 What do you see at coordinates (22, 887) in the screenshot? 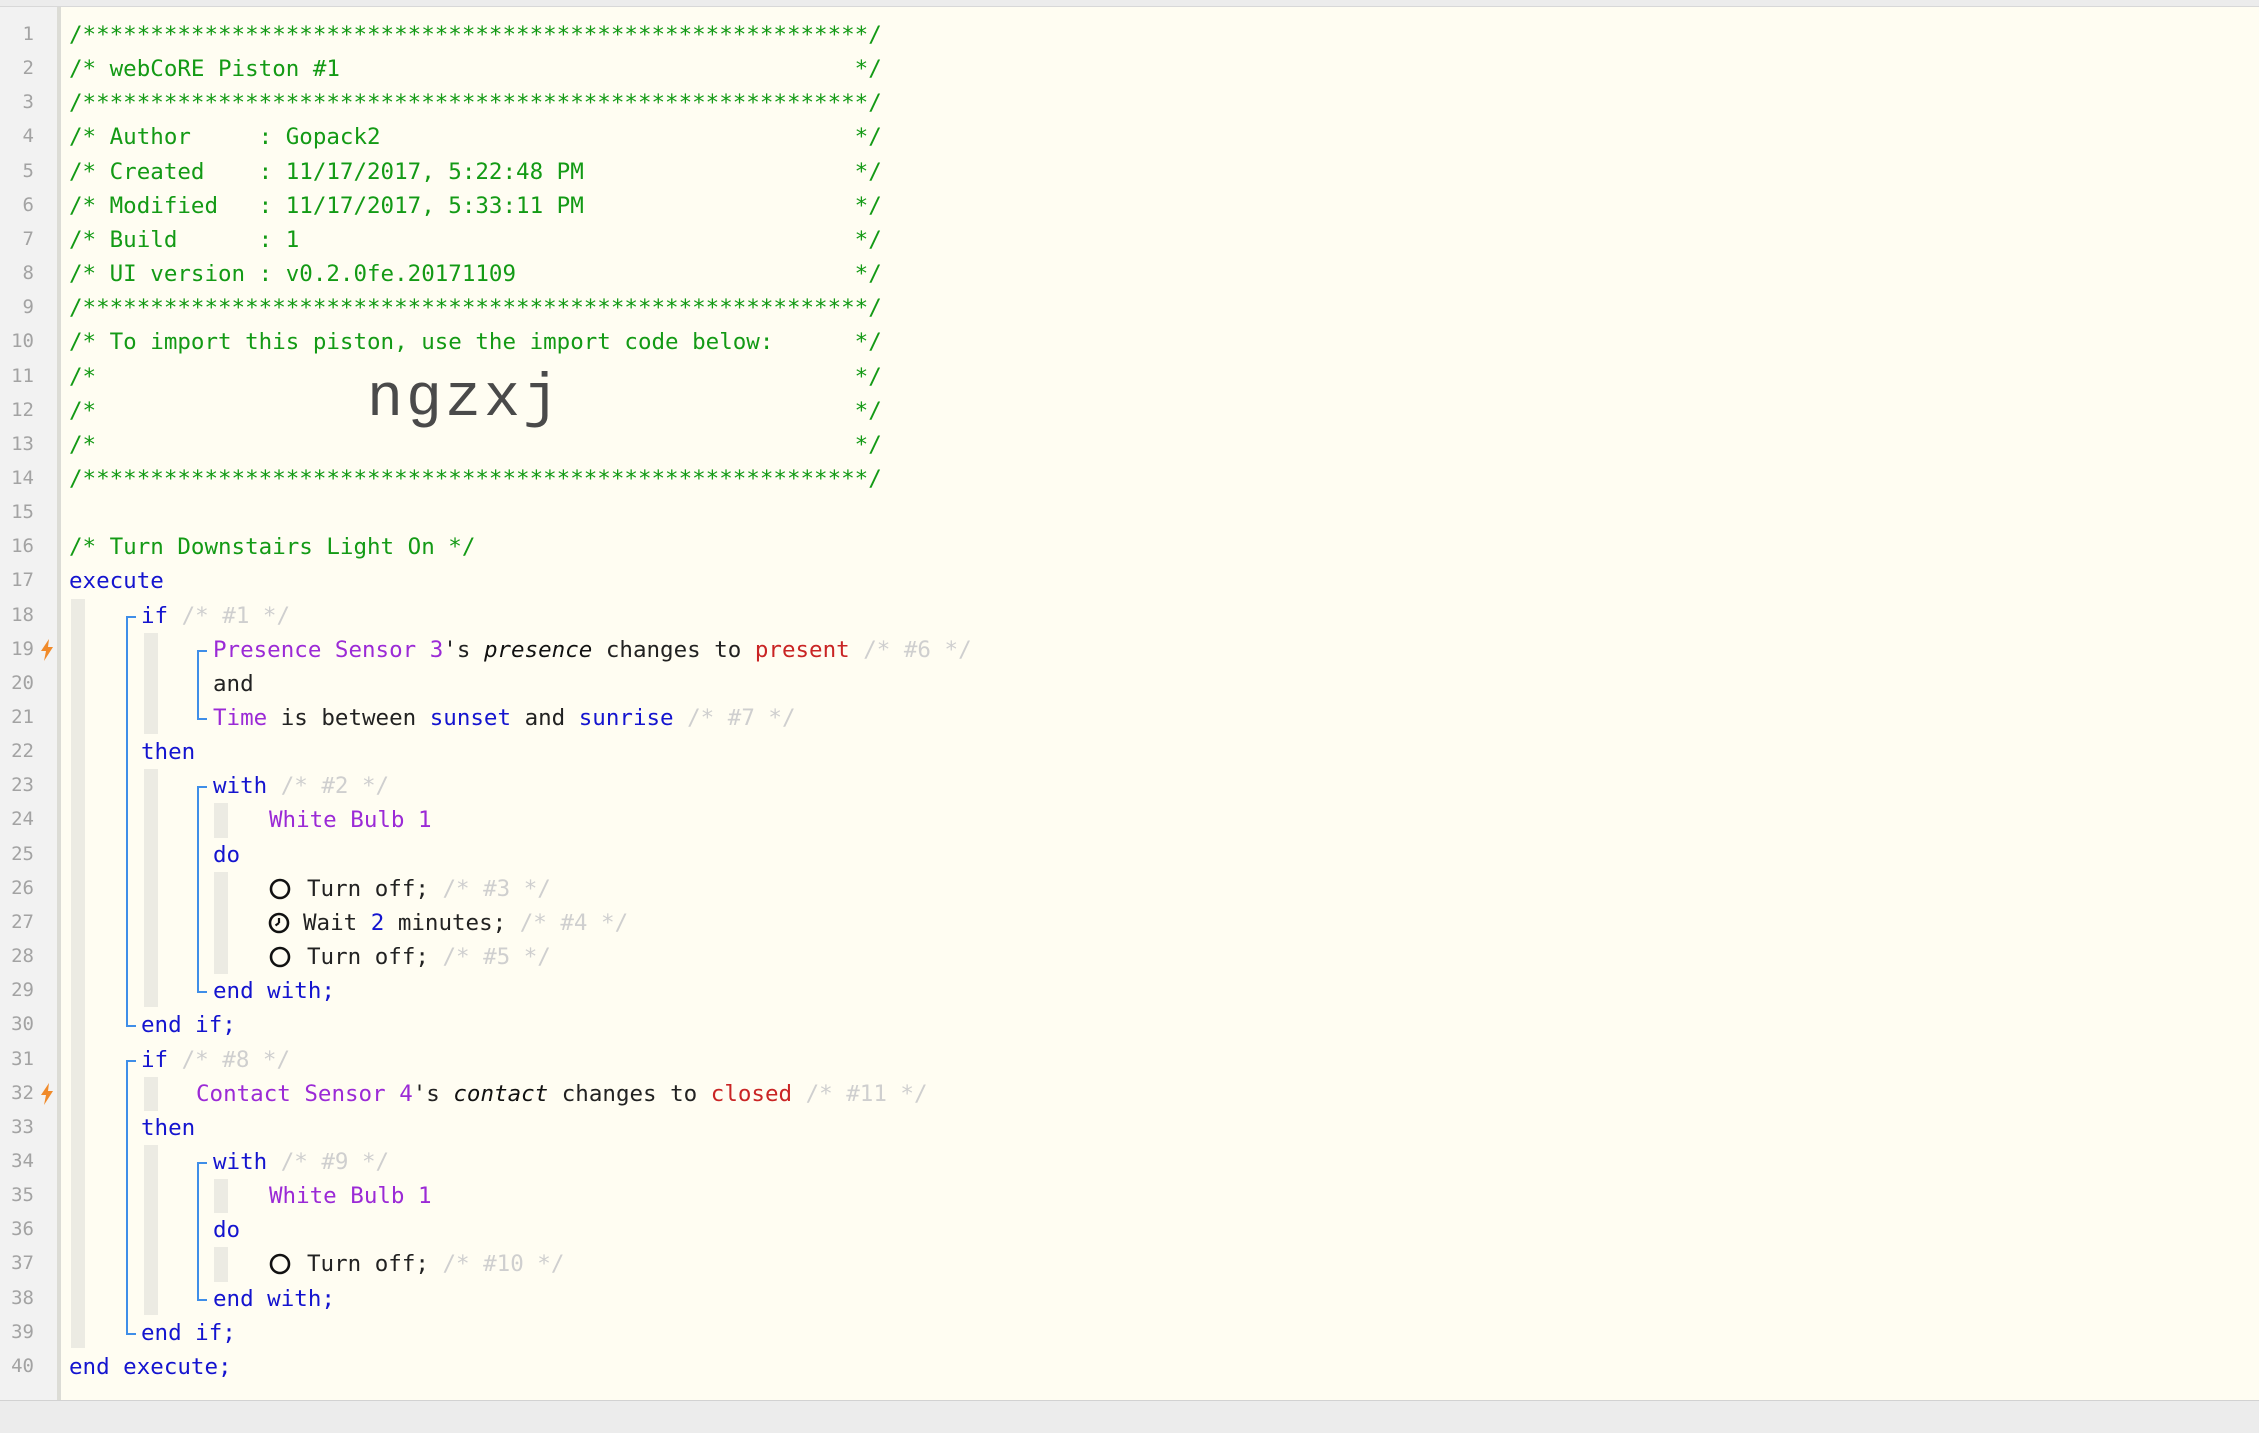
I see `line-number: 26` at bounding box center [22, 887].